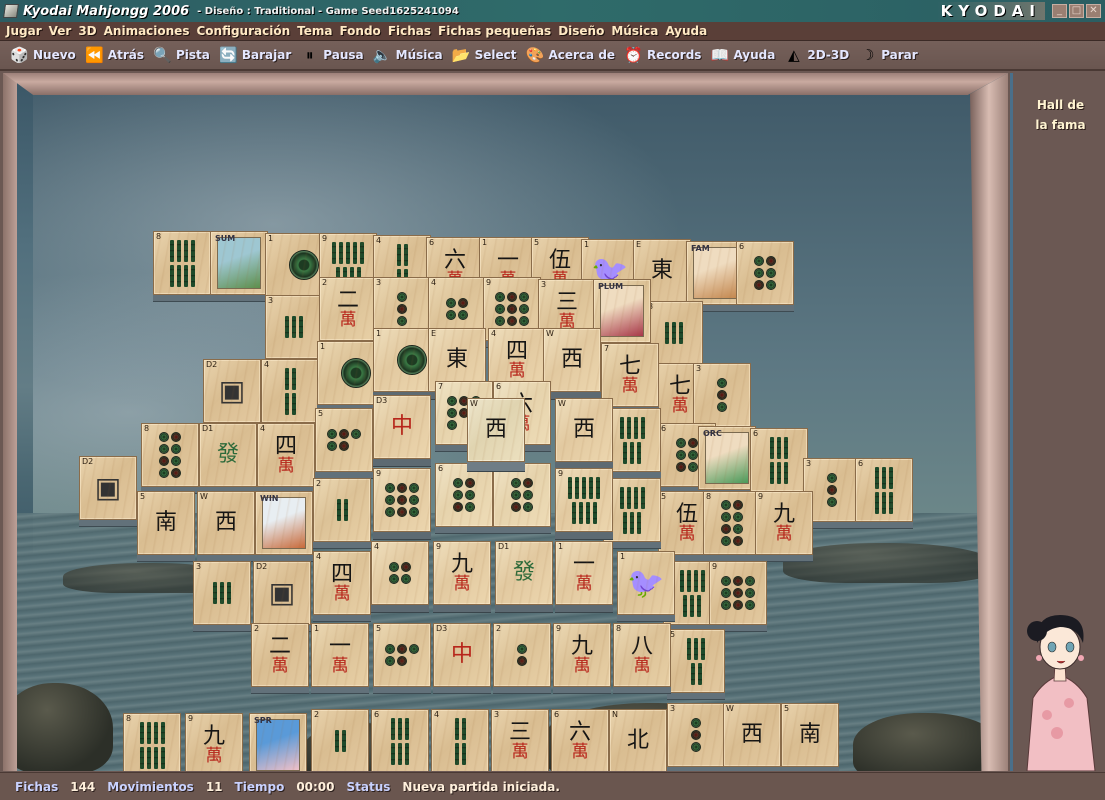 The width and height of the screenshot is (1105, 800). What do you see at coordinates (60, 31) in the screenshot?
I see `menu-ver: Ver` at bounding box center [60, 31].